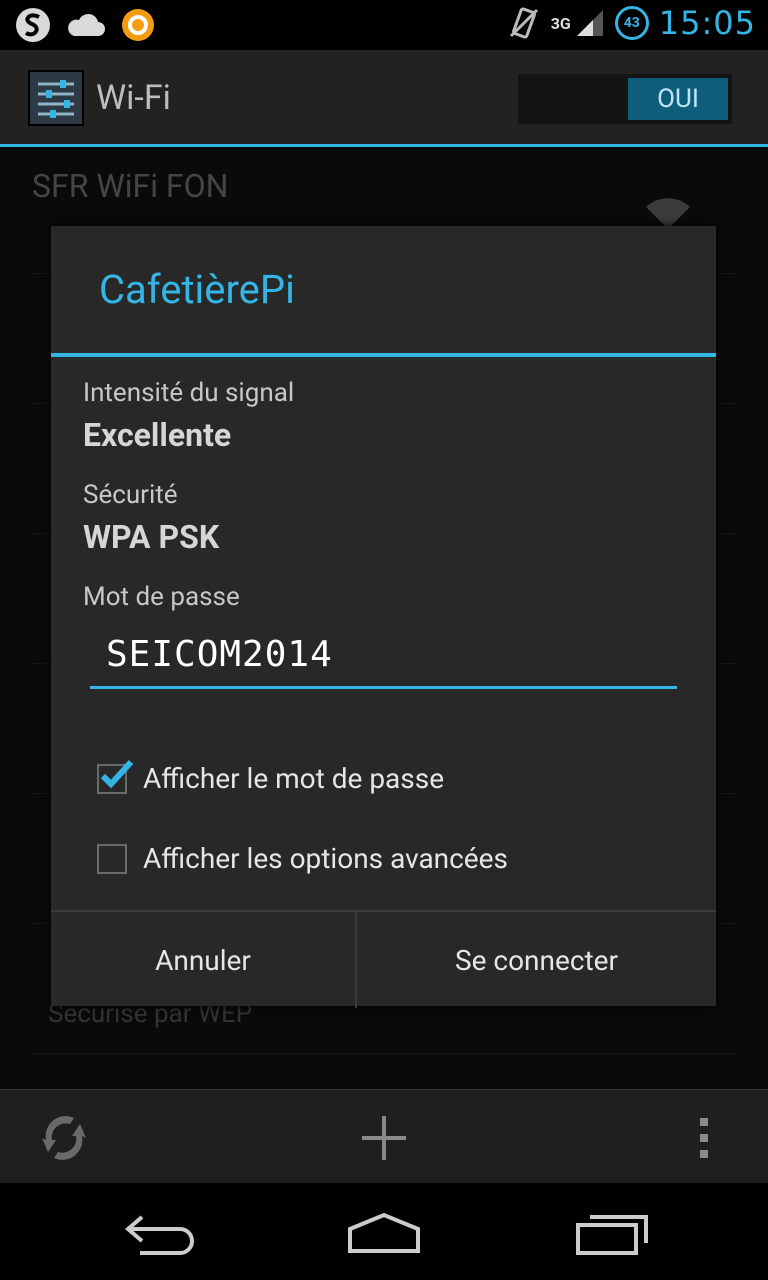 The image size is (768, 1280). I want to click on wifi-toggle-on-label: OUI, so click(678, 99).